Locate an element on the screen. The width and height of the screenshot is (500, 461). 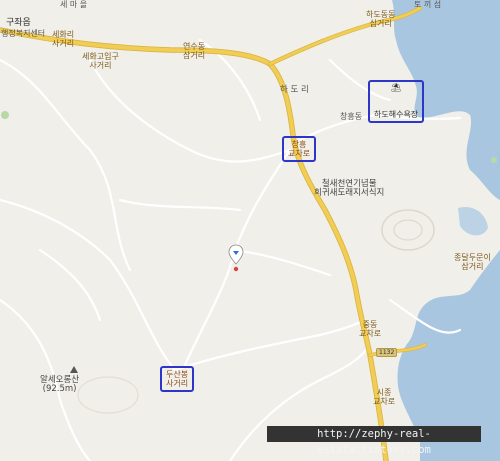
sehwa-ri-crossroad-label: 세화리 사거리 is located at coordinates (63, 39).